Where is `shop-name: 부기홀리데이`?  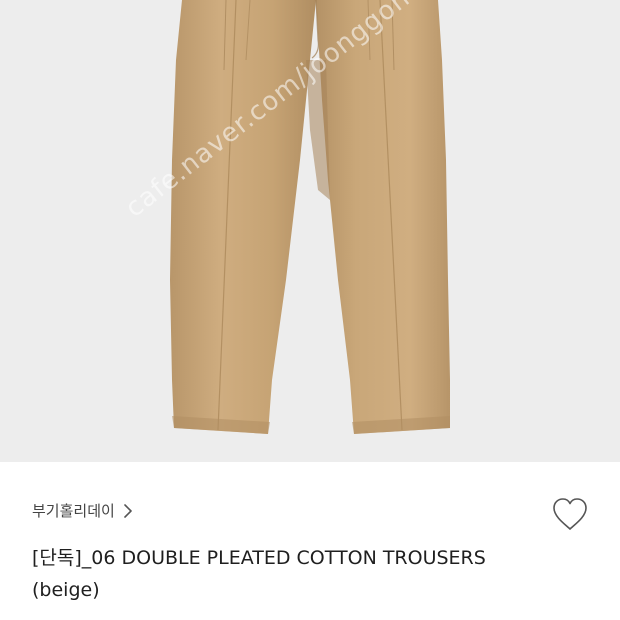 shop-name: 부기홀리데이 is located at coordinates (73, 511).